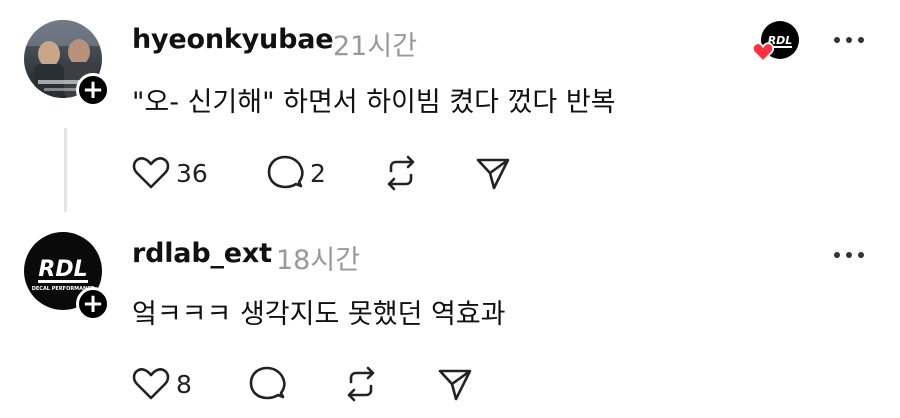  Describe the element at coordinates (192, 173) in the screenshot. I see `like-count: 36` at that location.